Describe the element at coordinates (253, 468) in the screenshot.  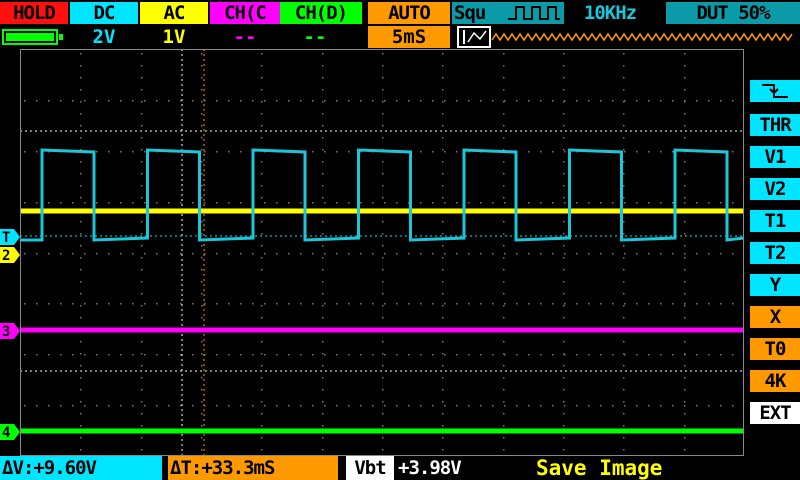
I see `delta-t-readout: ΔT:+33.3mS` at that location.